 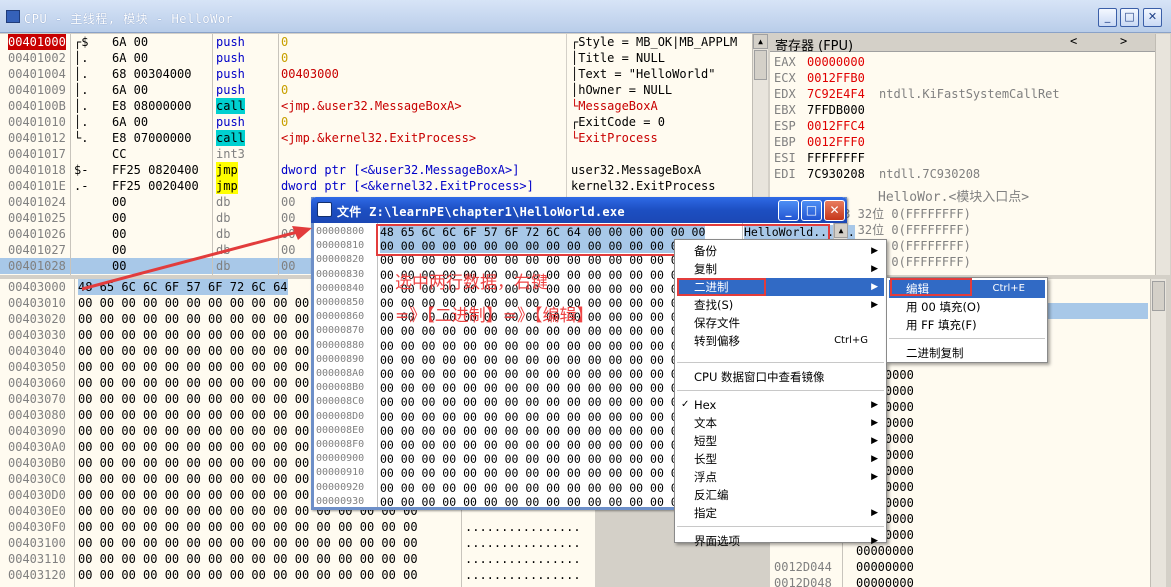 What do you see at coordinates (1123, 41) in the screenshot?
I see `reg-nav-right: >` at bounding box center [1123, 41].